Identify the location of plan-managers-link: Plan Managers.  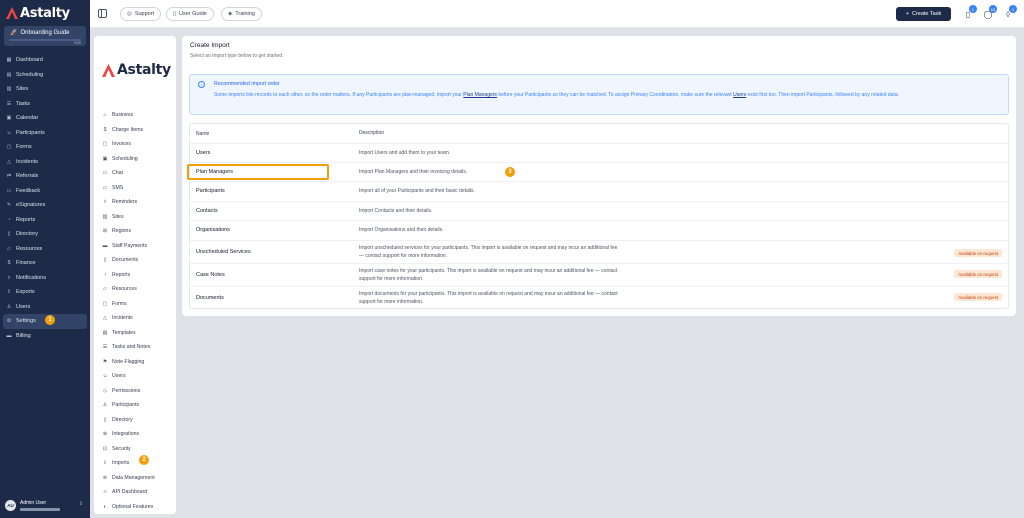
(480, 95).